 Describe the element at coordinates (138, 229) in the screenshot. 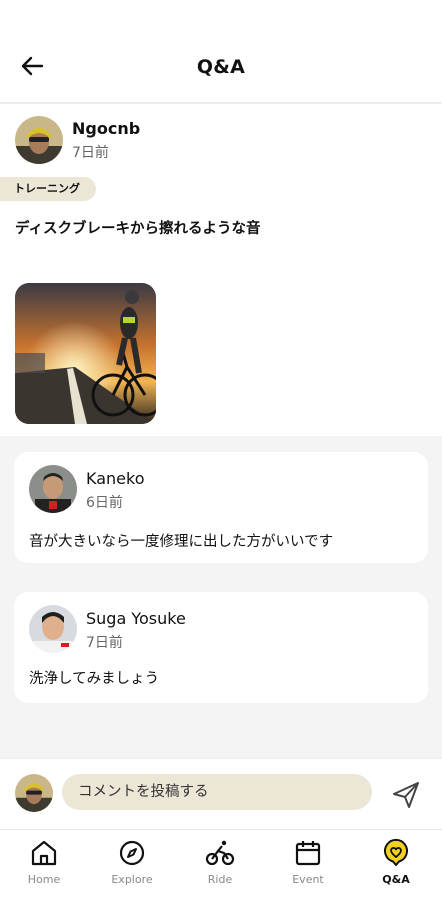

I see `question-text: ディスクブレーキから擦れるような音` at that location.